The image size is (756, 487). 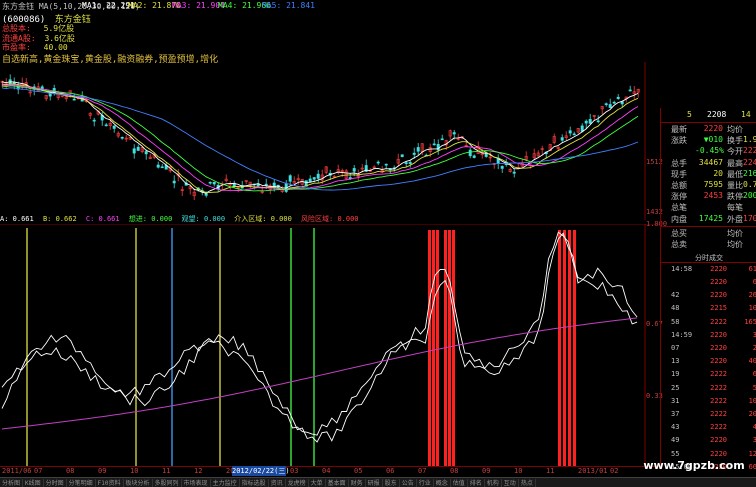 What do you see at coordinates (679, 208) in the screenshot?
I see `quote-l1: 总笔` at bounding box center [679, 208].